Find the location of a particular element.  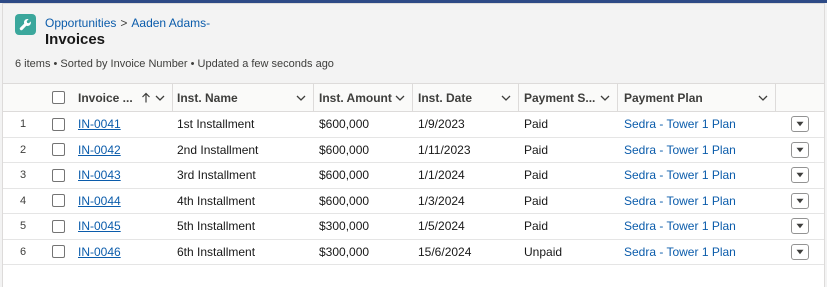

inst-name-cell: 3rd Installment is located at coordinates (216, 175).